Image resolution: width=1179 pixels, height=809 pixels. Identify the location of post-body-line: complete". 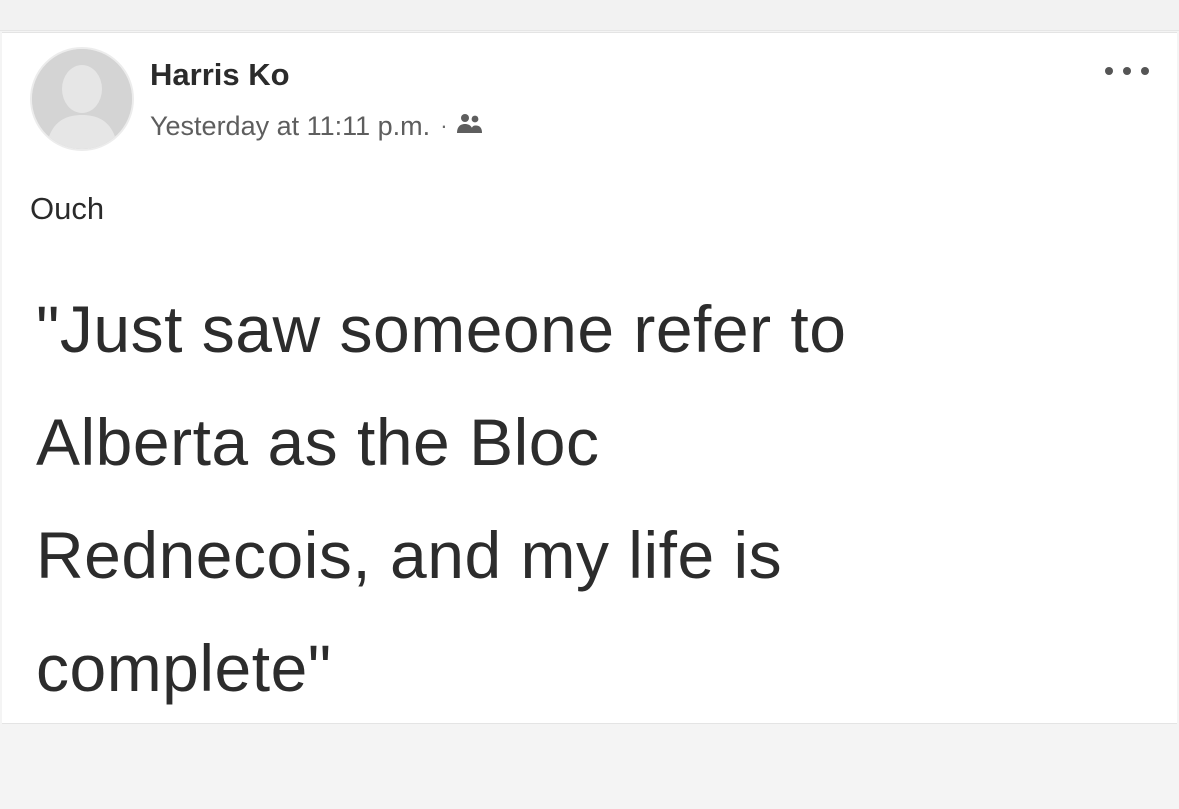
(184, 668).